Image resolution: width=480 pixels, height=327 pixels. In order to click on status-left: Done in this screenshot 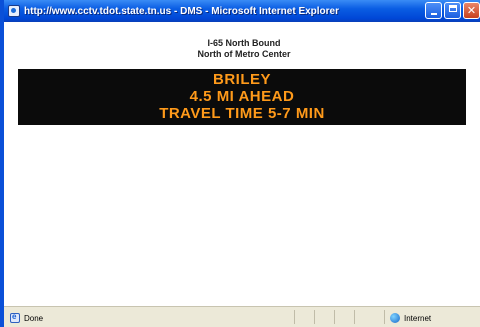, I will do `click(27, 317)`.